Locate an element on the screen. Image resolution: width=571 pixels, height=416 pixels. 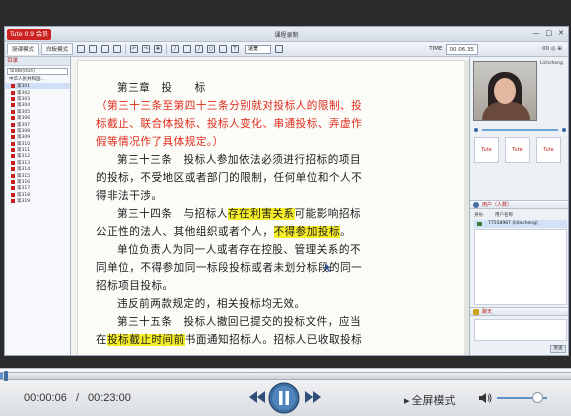
sidebar-page-label: 第318 is located at coordinates (24, 195).